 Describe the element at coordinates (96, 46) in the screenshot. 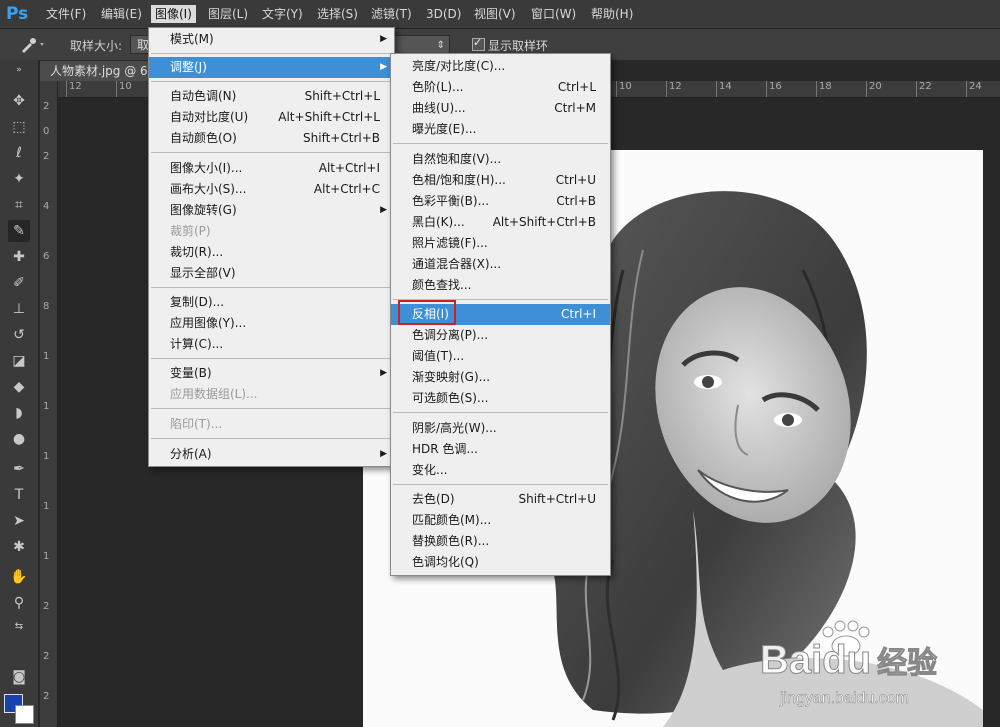

I see `sample-size-label: 取样大小:` at that location.